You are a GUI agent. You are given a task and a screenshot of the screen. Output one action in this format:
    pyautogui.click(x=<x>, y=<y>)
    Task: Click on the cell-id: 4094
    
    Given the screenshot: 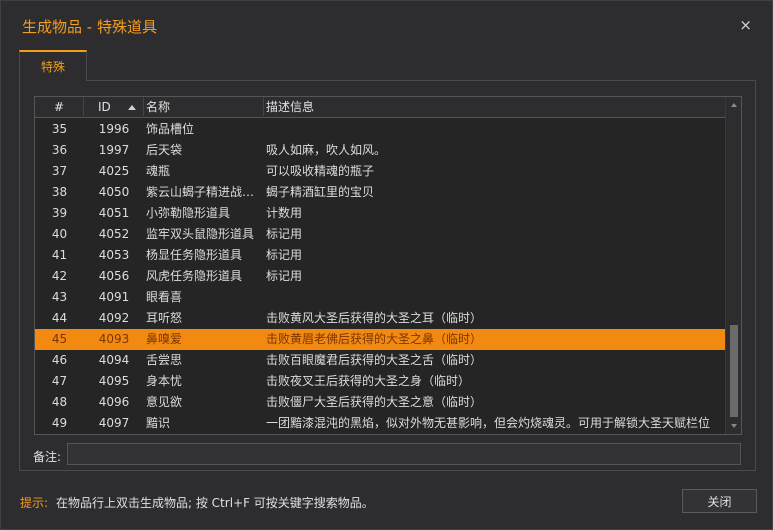 What is the action you would take?
    pyautogui.click(x=114, y=360)
    